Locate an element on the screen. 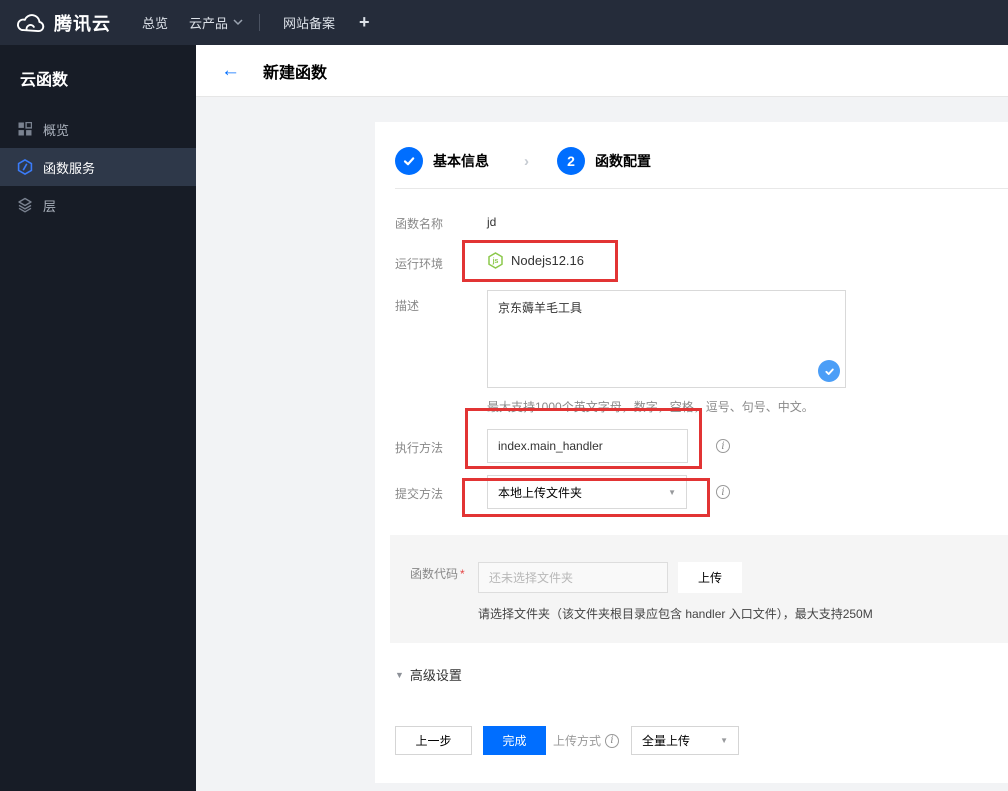  handler-label: 执行方法 is located at coordinates (419, 448).